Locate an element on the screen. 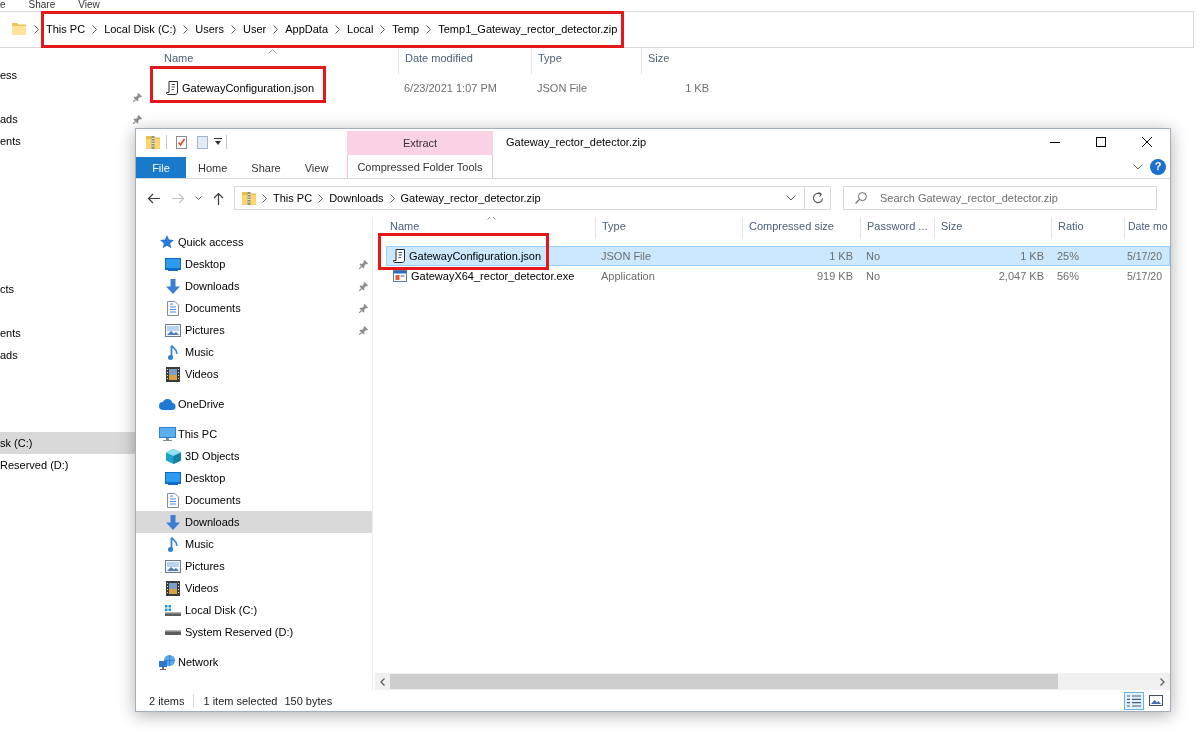 This screenshot has width=1200, height=744. breadcrumb: Downloads is located at coordinates (356, 198).